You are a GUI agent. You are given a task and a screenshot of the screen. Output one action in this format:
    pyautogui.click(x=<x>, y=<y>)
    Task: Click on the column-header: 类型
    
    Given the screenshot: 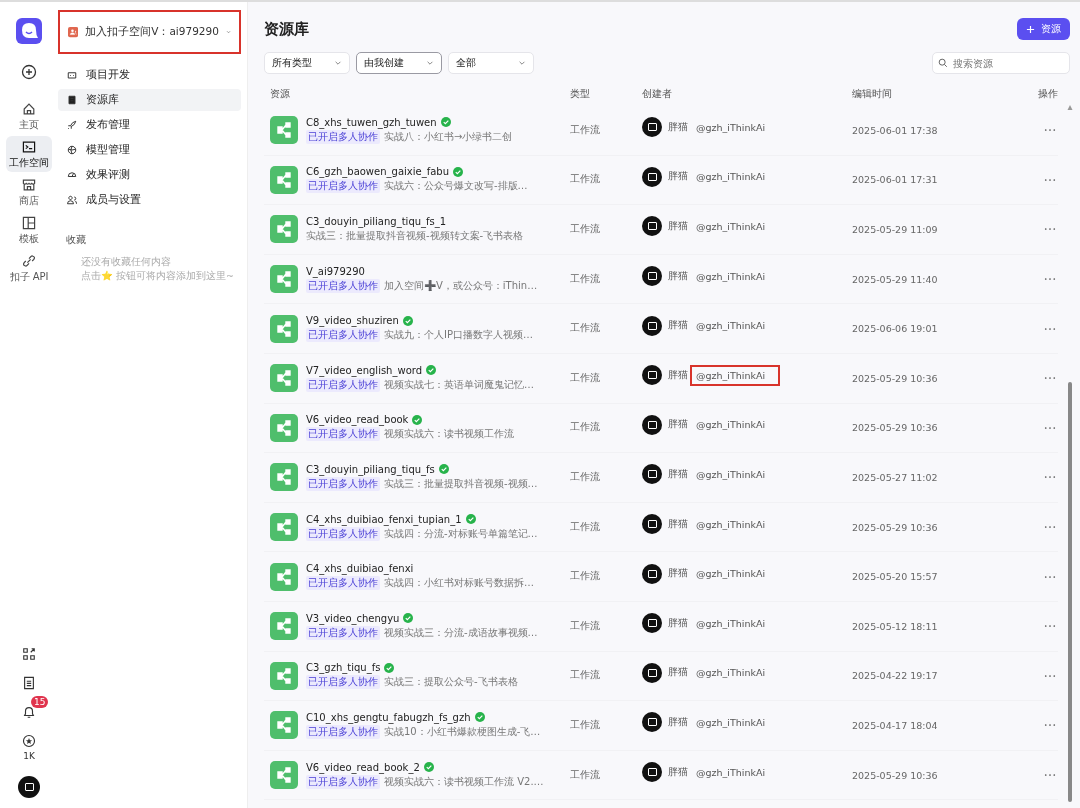 What is the action you would take?
    pyautogui.click(x=580, y=94)
    